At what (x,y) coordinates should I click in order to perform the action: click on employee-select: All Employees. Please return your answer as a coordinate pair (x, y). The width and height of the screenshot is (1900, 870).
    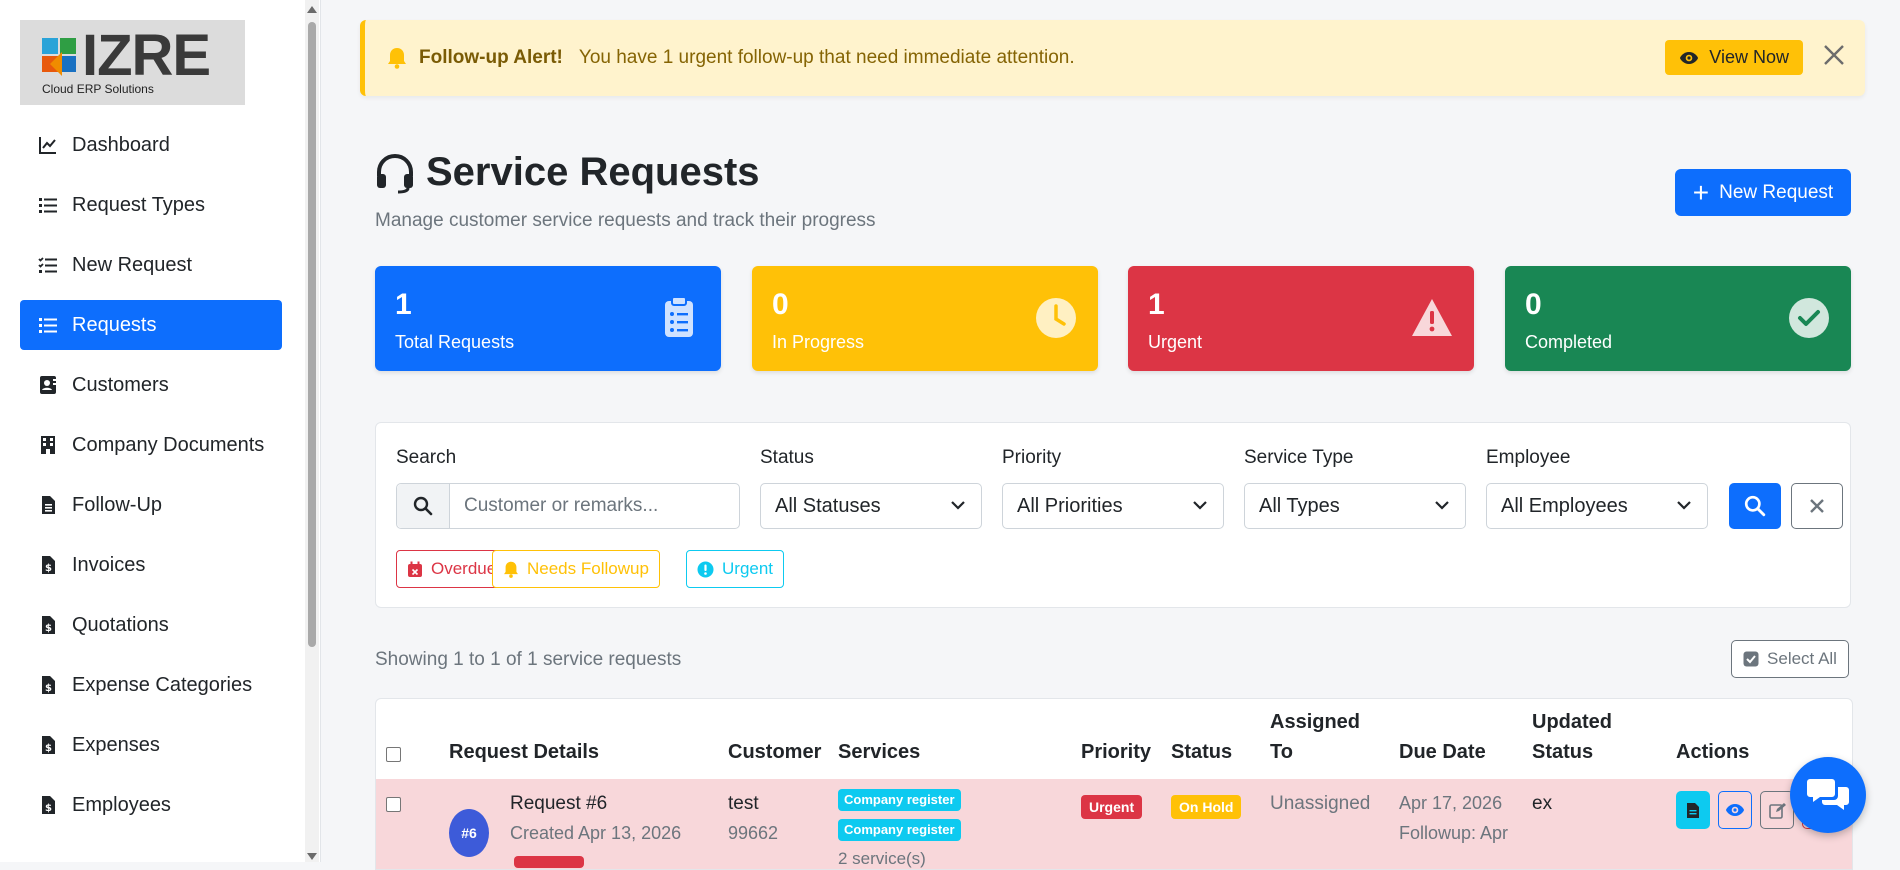
    Looking at the image, I should click on (1597, 506).